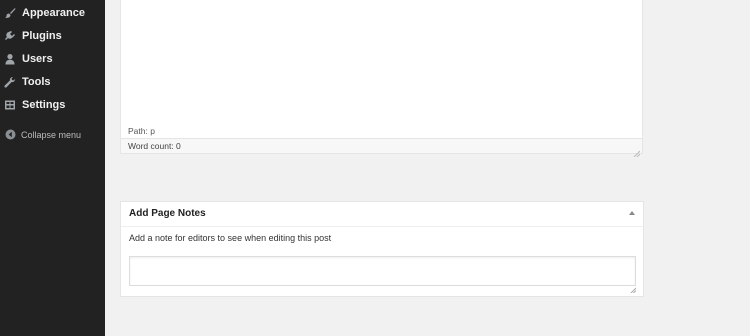  I want to click on collapse-toggle-icon, so click(632, 213).